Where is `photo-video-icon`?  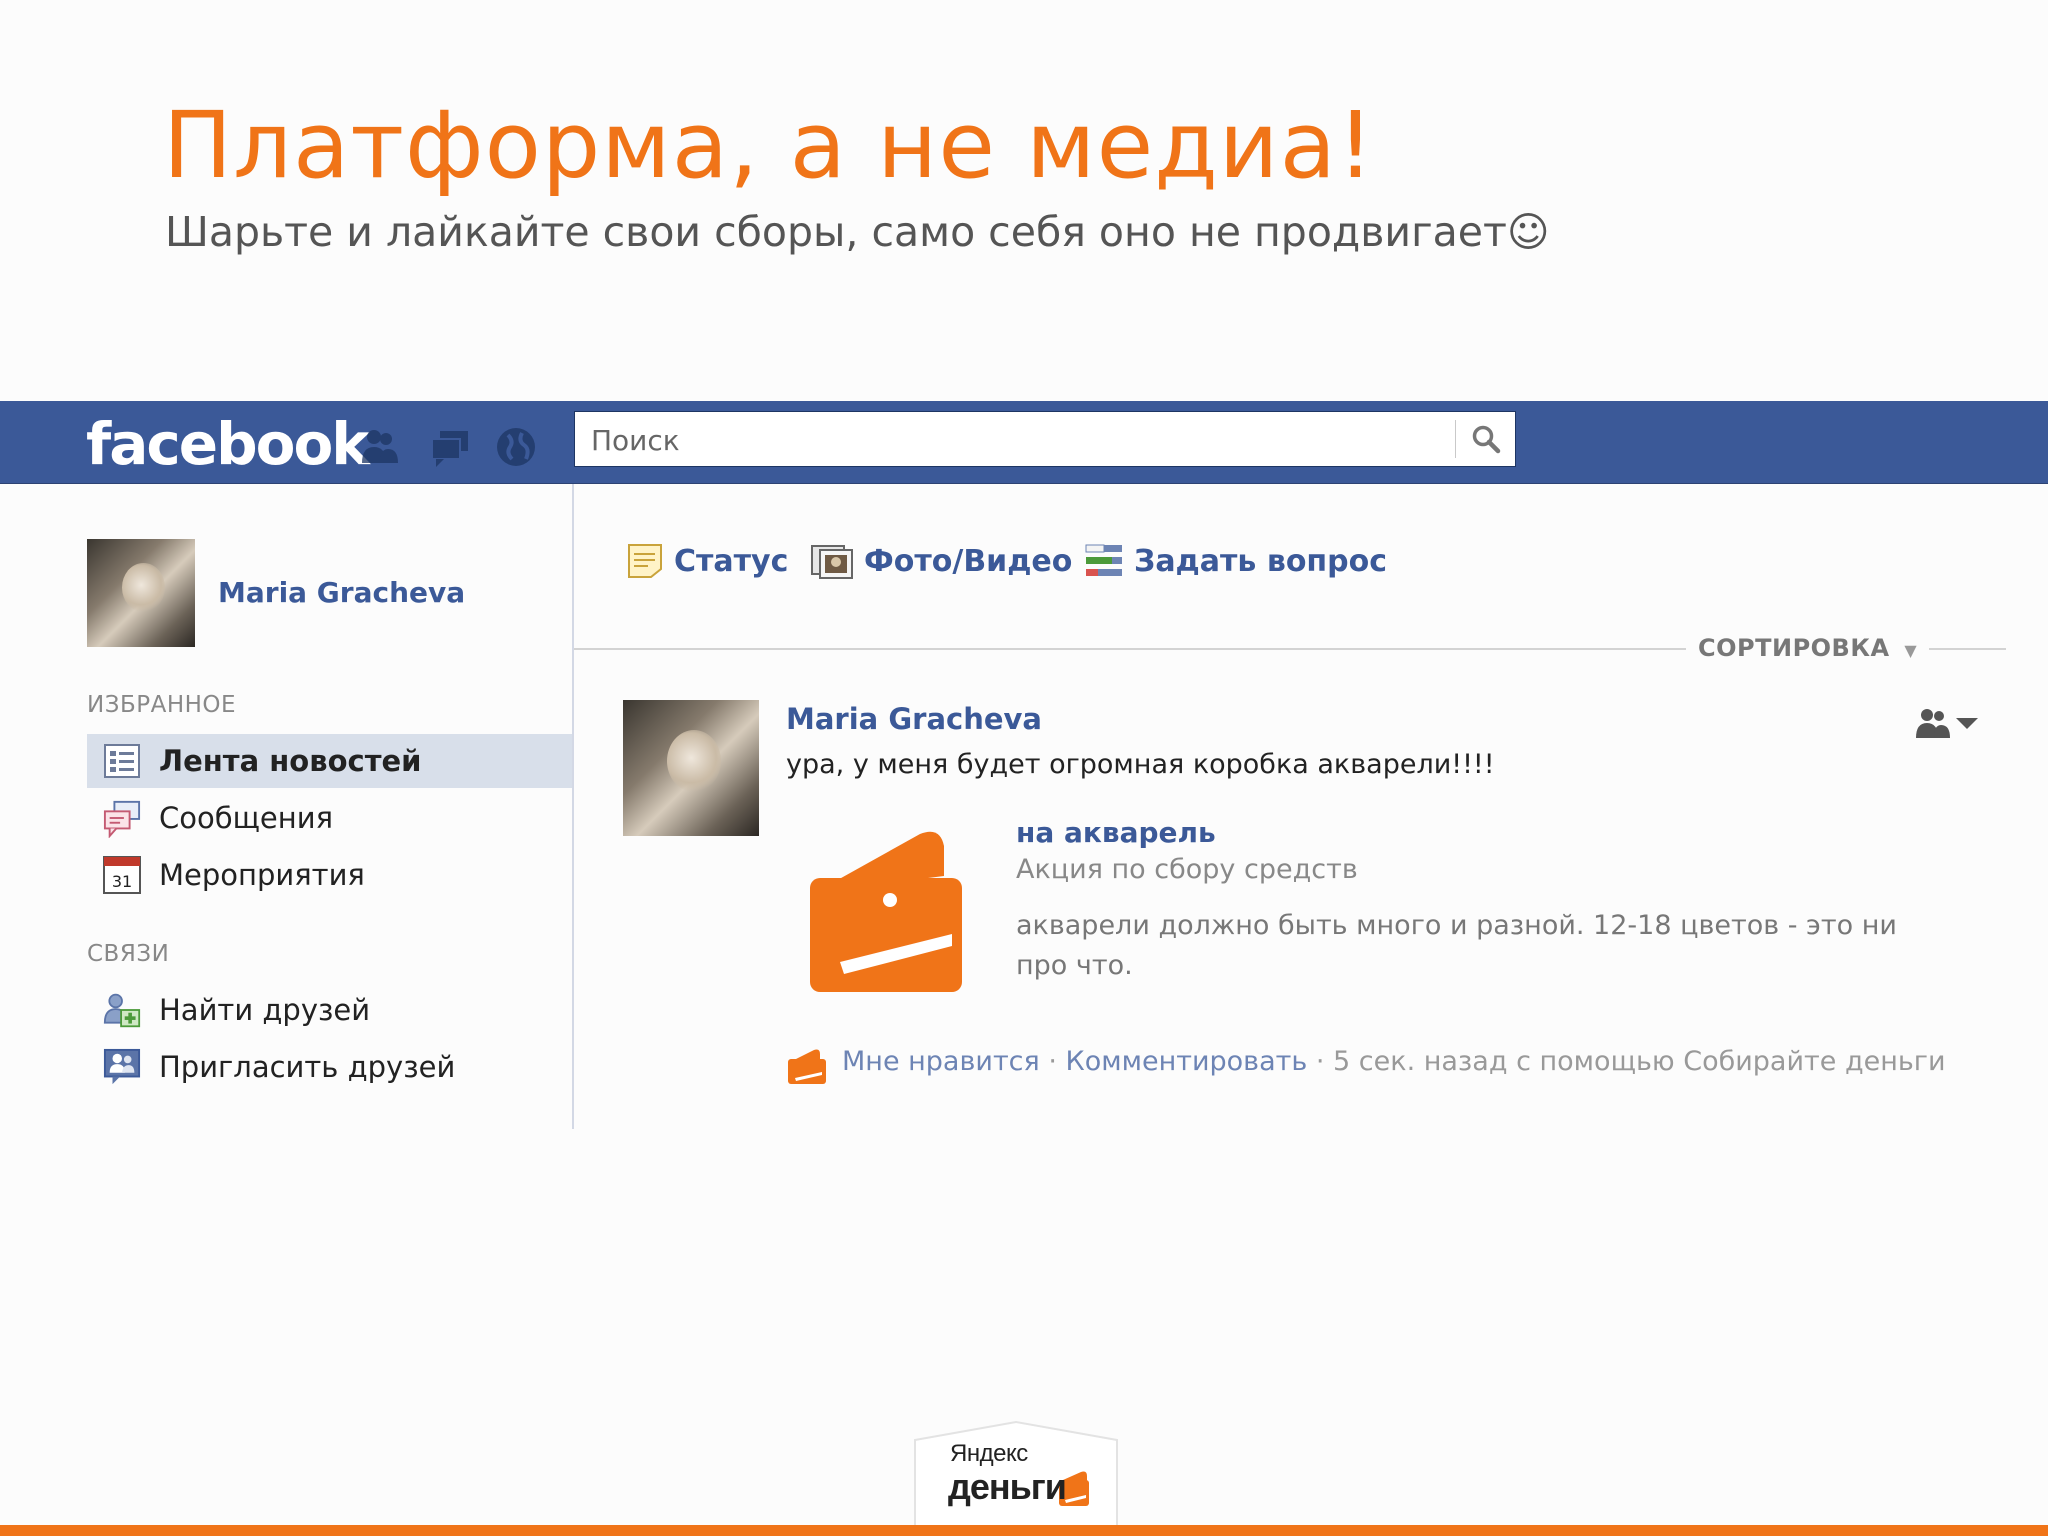 photo-video-icon is located at coordinates (832, 562).